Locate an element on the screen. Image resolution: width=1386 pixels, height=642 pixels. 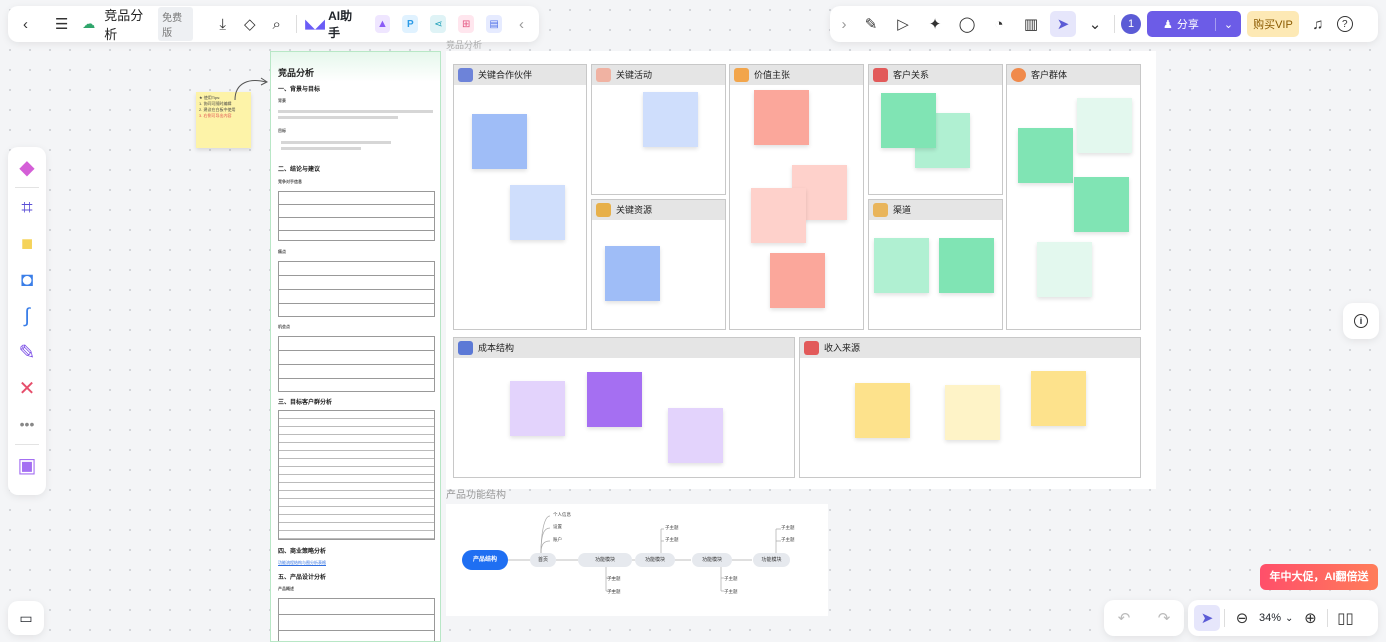
doc-section-heading: 二、结论与建议 is located at coordinates (299, 170).